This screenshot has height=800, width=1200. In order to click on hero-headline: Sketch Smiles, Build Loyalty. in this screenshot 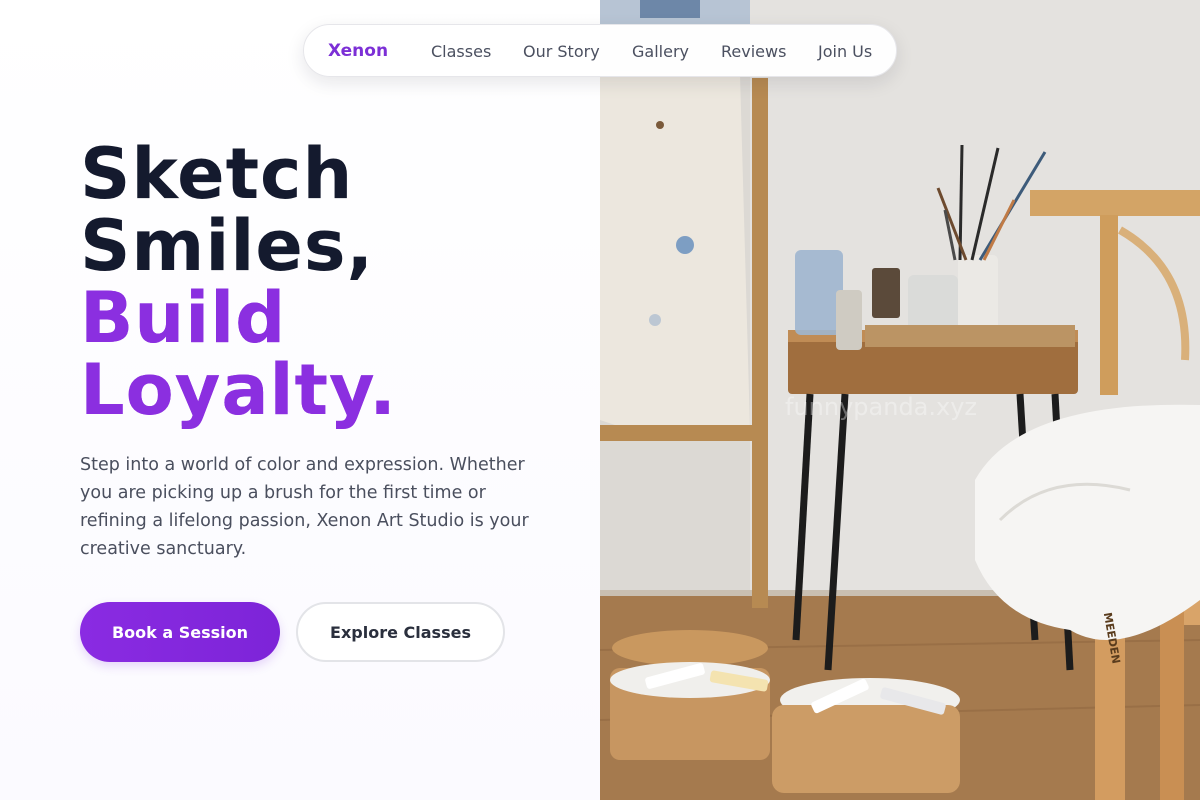, I will do `click(238, 282)`.